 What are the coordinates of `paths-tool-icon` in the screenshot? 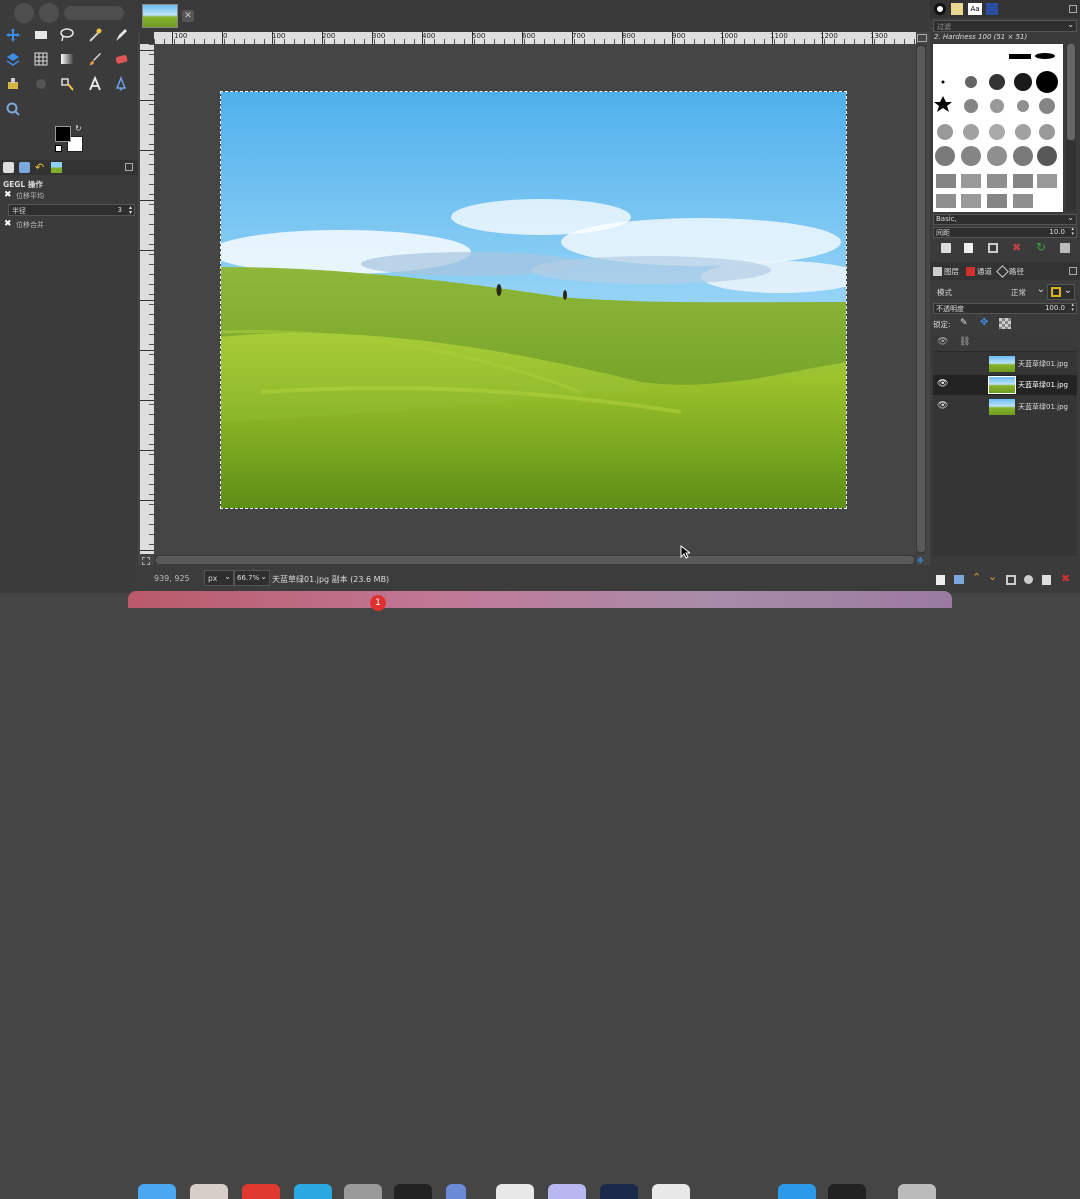 It's located at (121, 35).